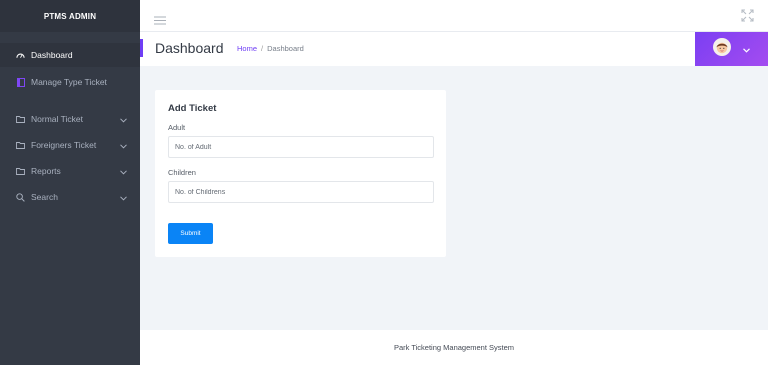 The width and height of the screenshot is (768, 365). What do you see at coordinates (57, 119) in the screenshot?
I see `sidebar-item-label: Normal Ticket` at bounding box center [57, 119].